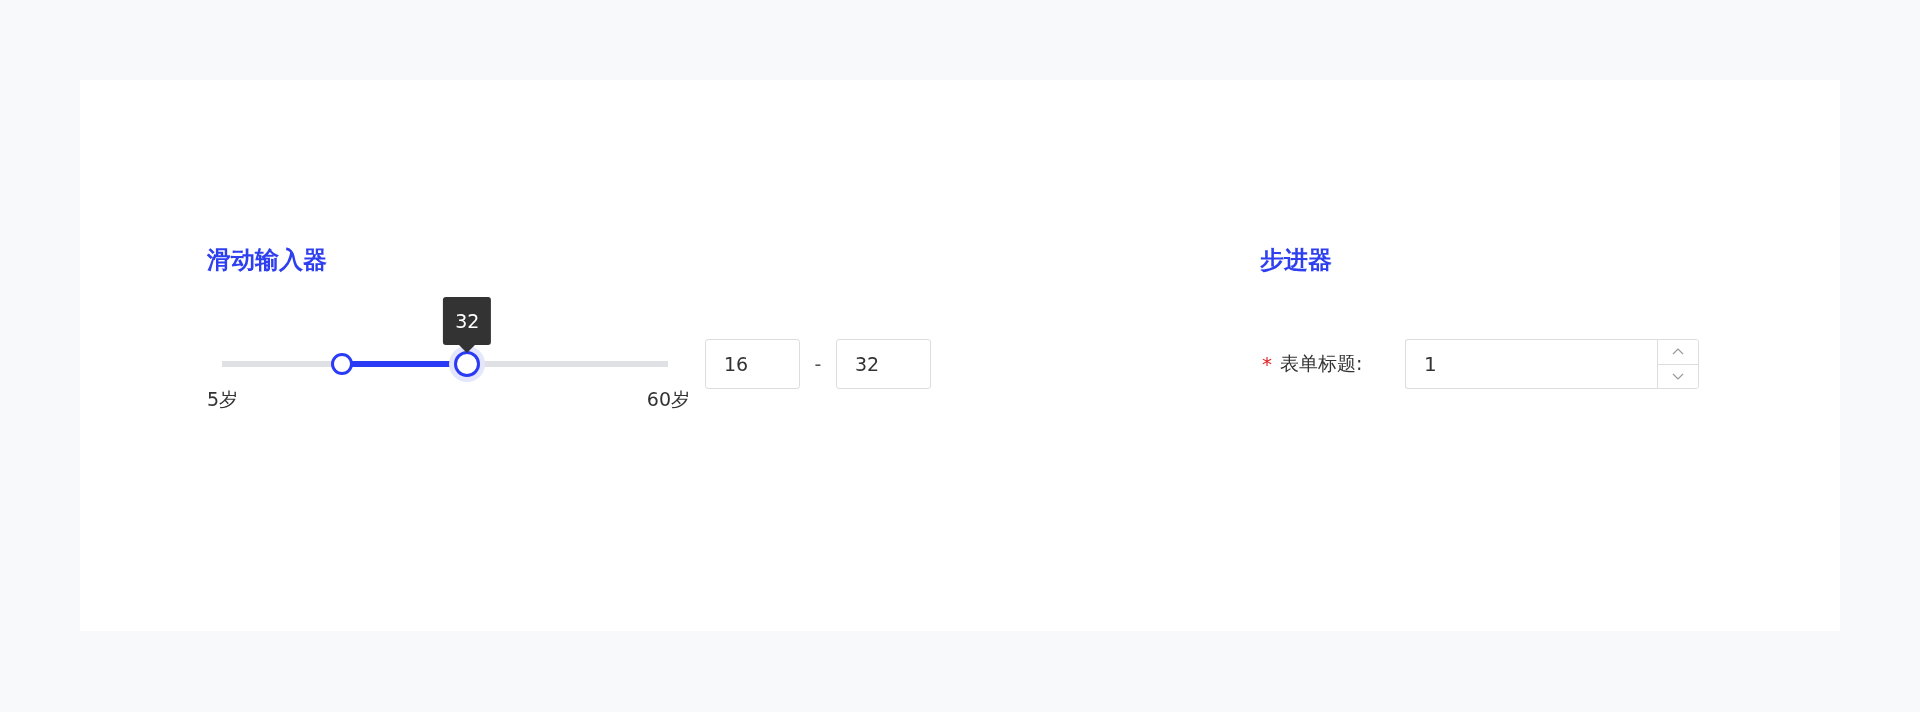  Describe the element at coordinates (668, 399) in the screenshot. I see `max-label: 60岁` at that location.